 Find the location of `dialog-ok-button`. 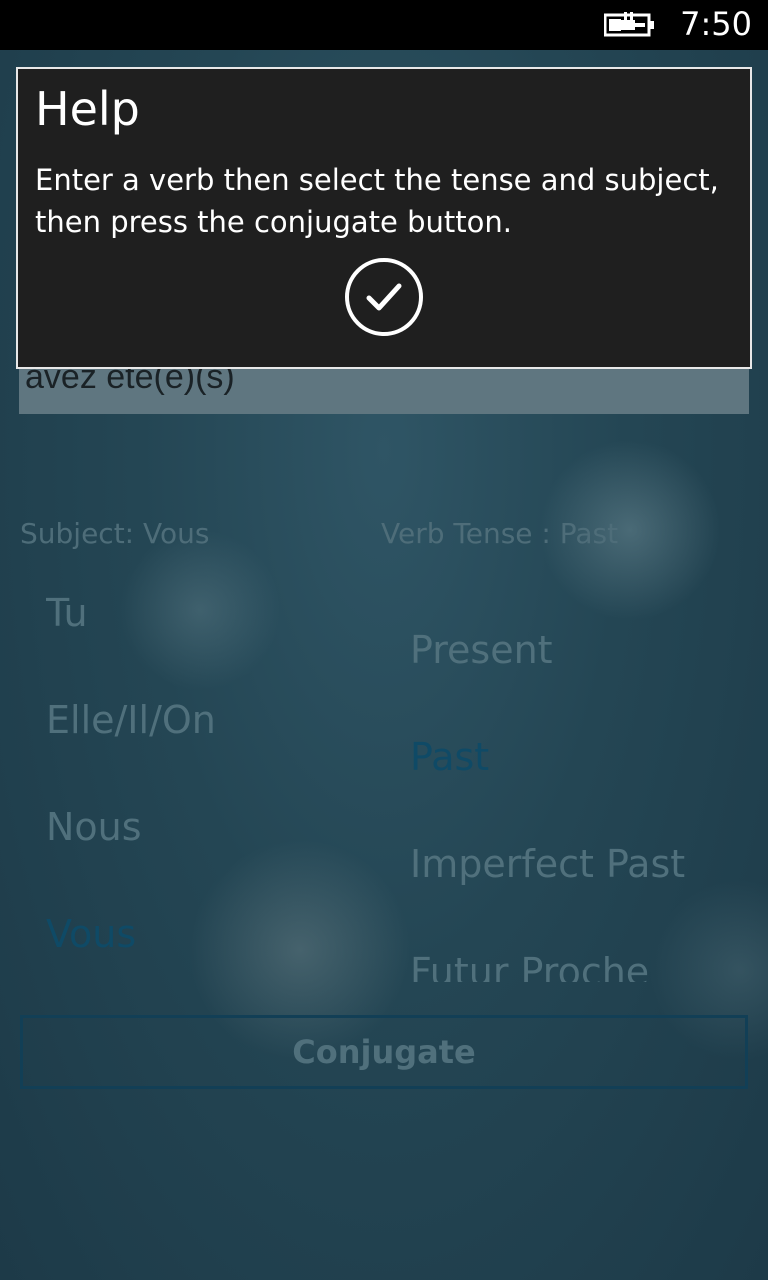

dialog-ok-button is located at coordinates (384, 297).